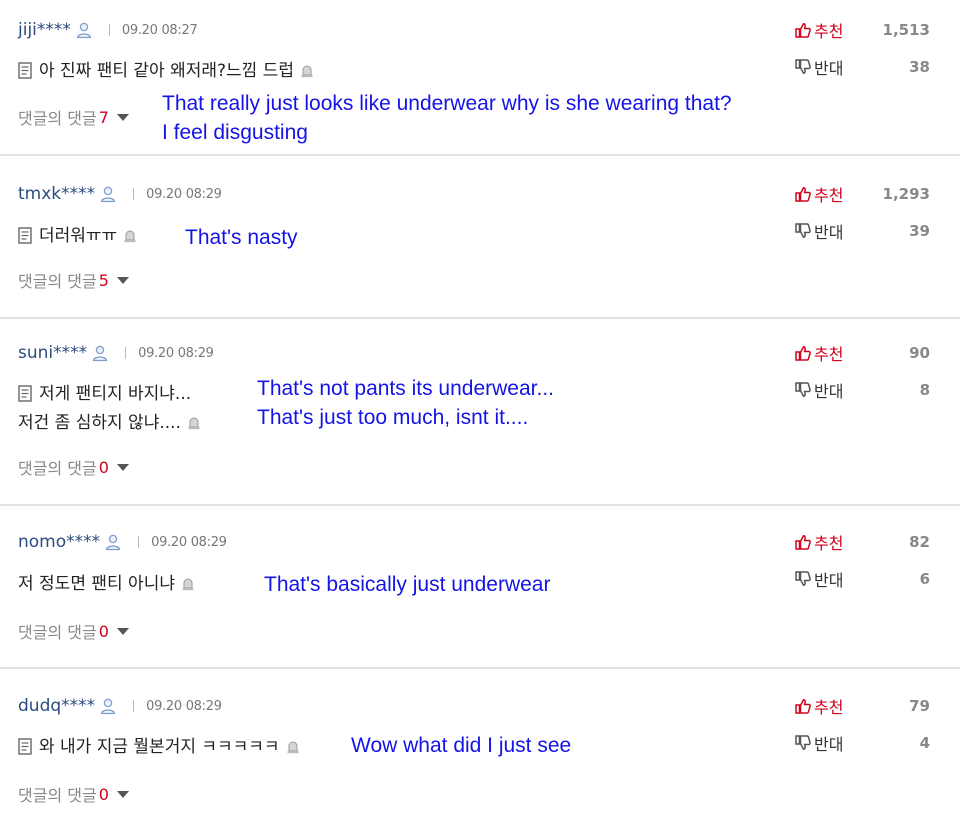  What do you see at coordinates (407, 584) in the screenshot?
I see `translation-line: That's basically just underwear` at bounding box center [407, 584].